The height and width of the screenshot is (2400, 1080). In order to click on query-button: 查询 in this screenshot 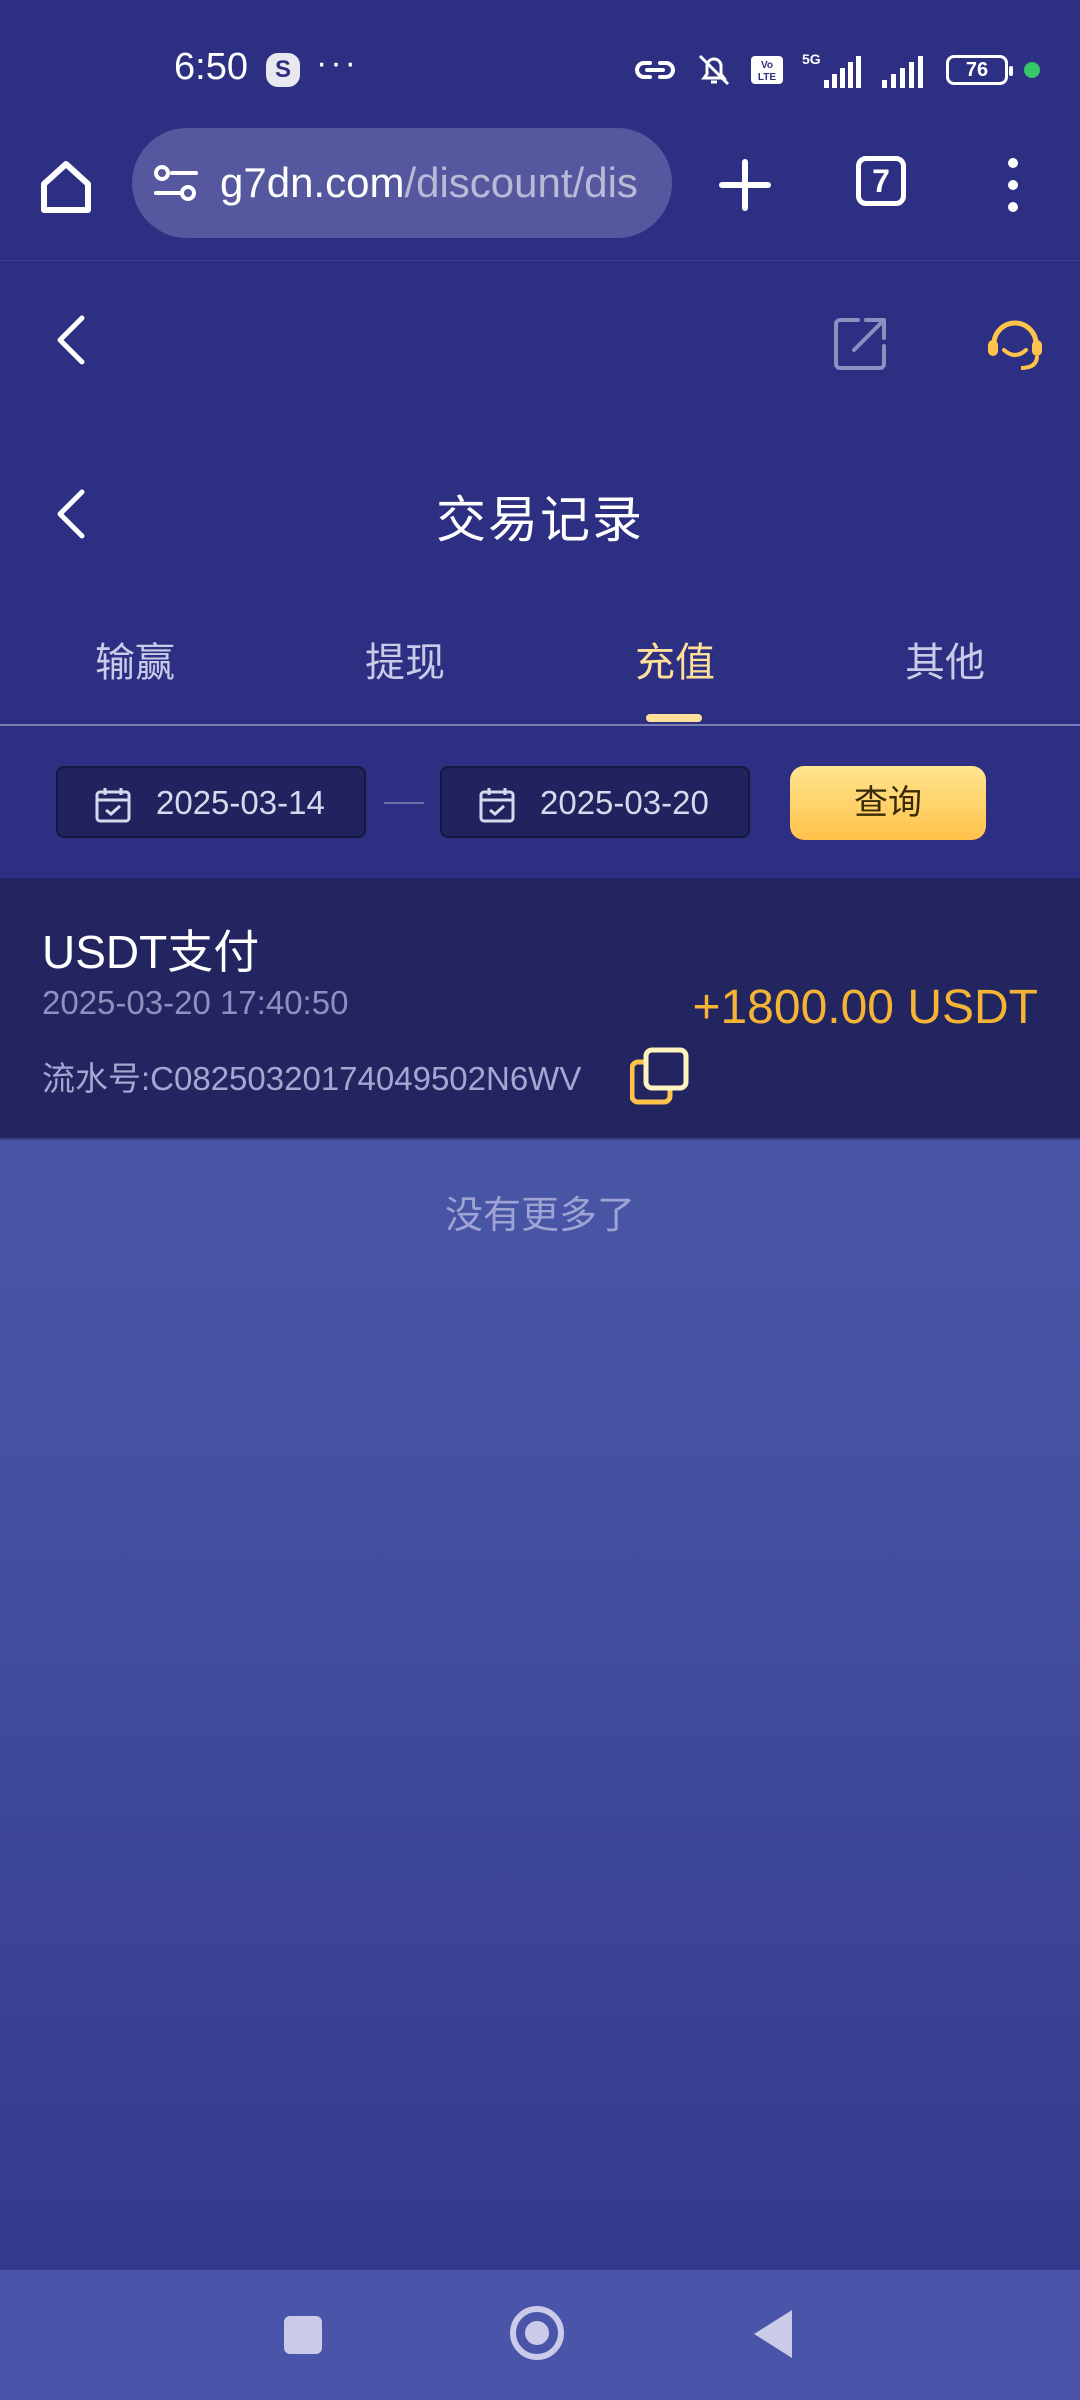, I will do `click(888, 803)`.